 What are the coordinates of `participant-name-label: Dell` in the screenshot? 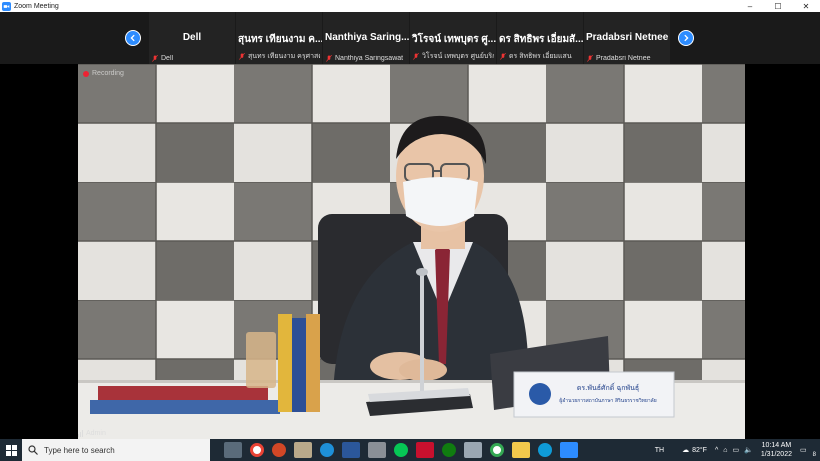 It's located at (167, 58).